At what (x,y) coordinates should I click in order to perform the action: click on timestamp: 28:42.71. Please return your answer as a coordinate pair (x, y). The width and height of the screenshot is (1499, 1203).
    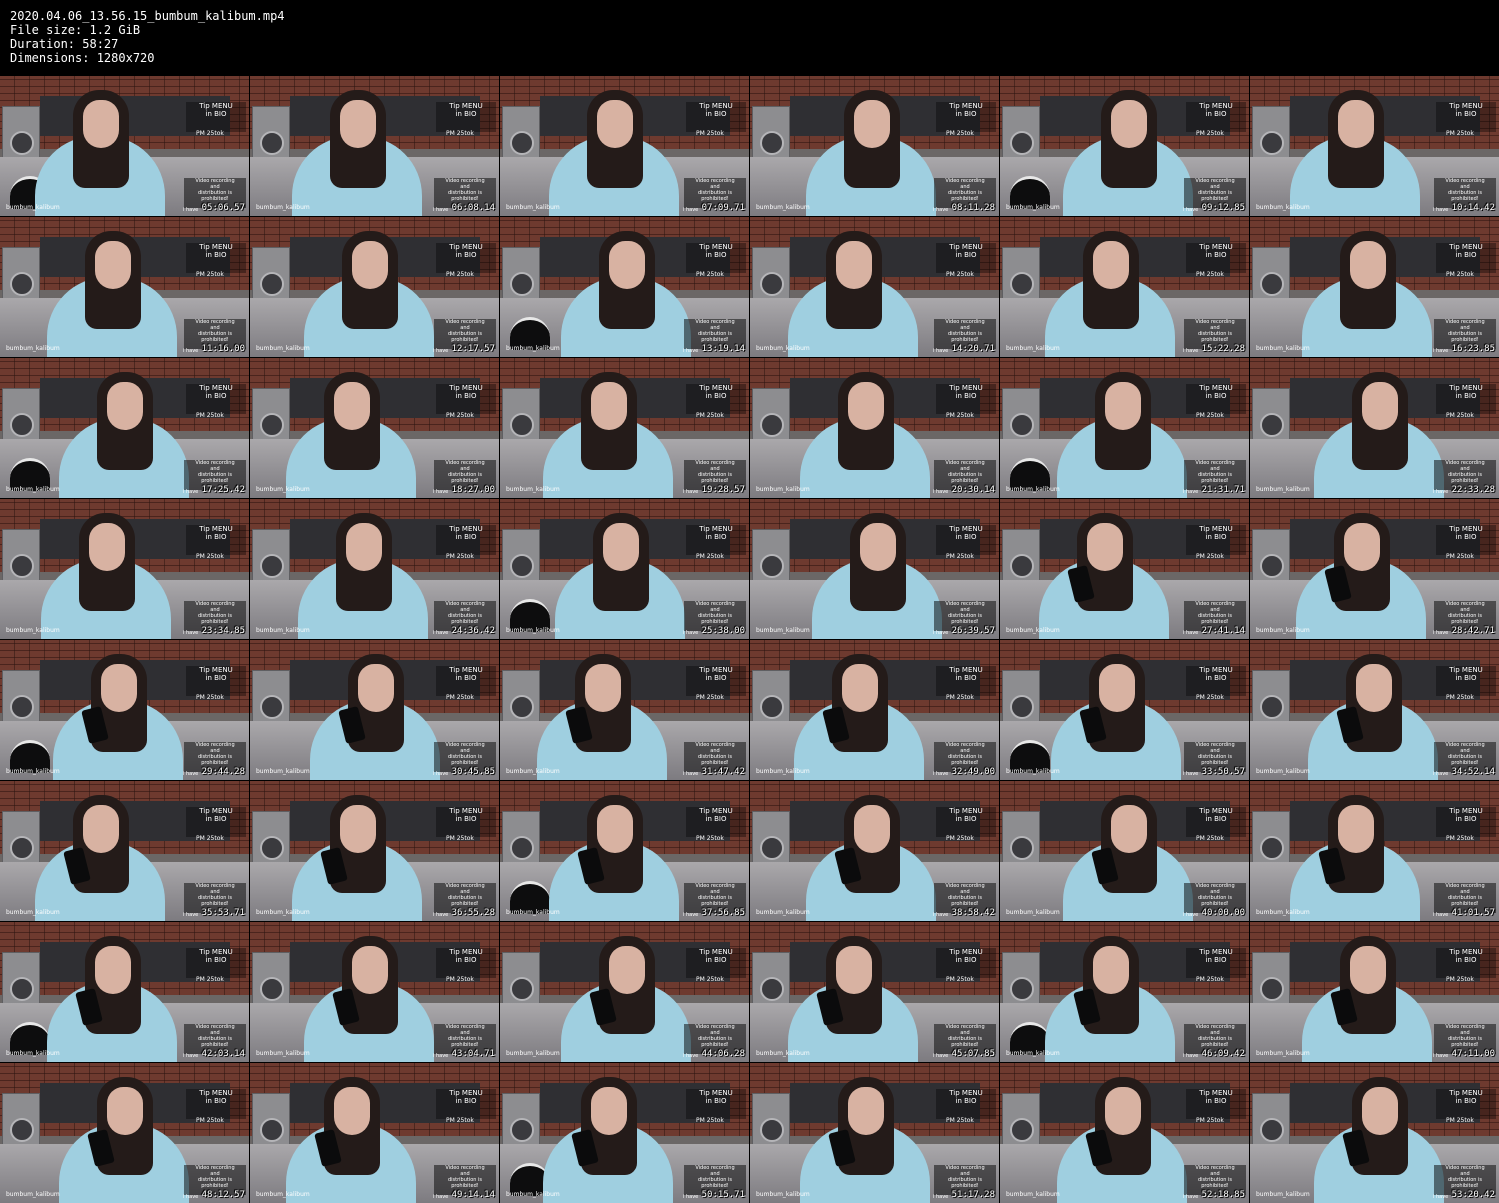
    Looking at the image, I should click on (1473, 631).